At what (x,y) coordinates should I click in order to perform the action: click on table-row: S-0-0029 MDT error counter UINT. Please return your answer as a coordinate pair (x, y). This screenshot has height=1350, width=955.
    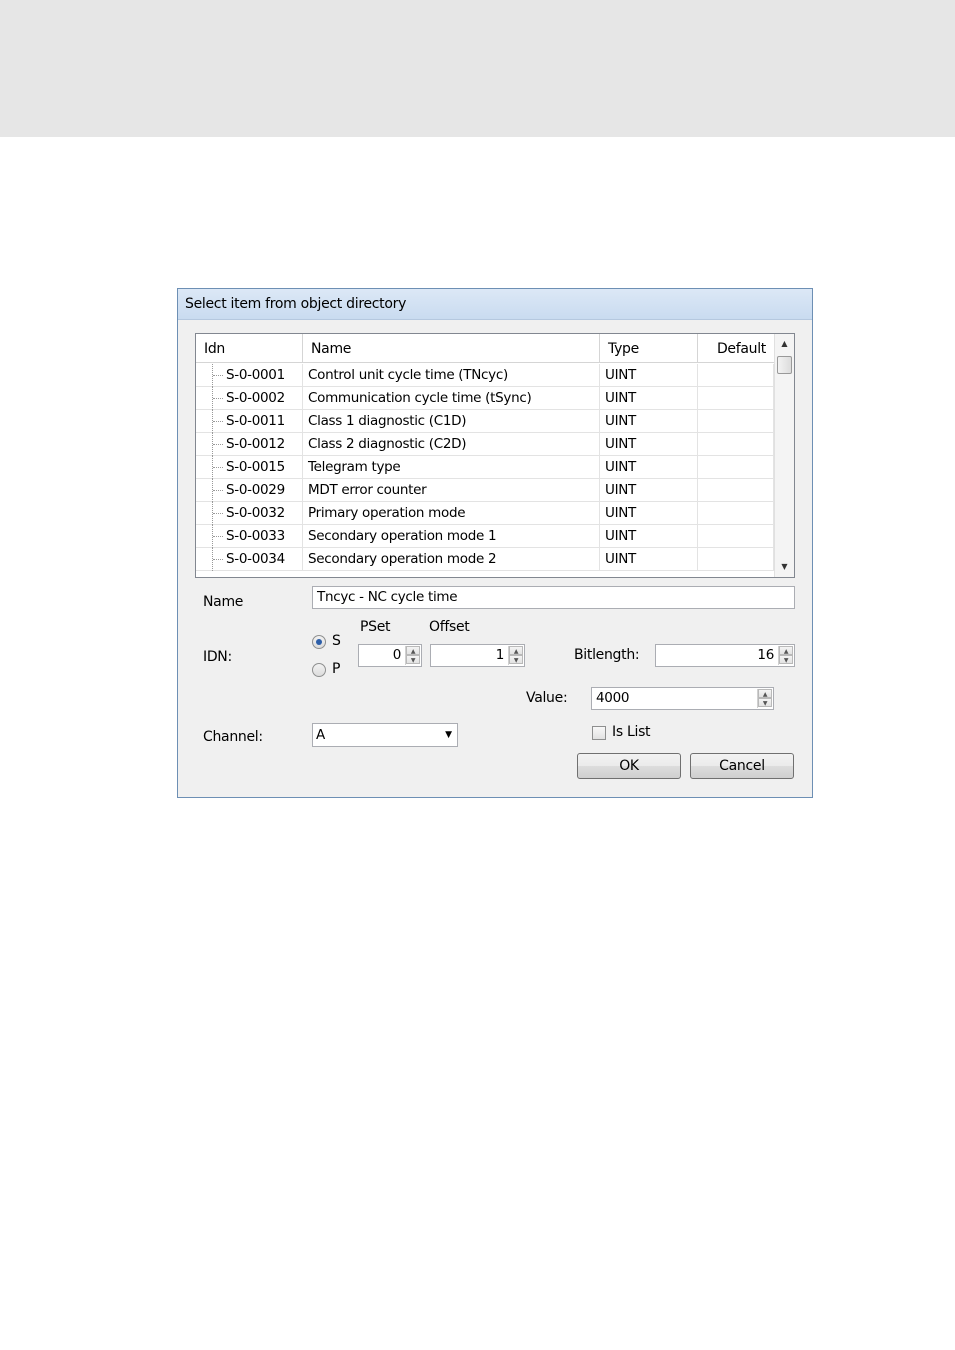
    Looking at the image, I should click on (485, 490).